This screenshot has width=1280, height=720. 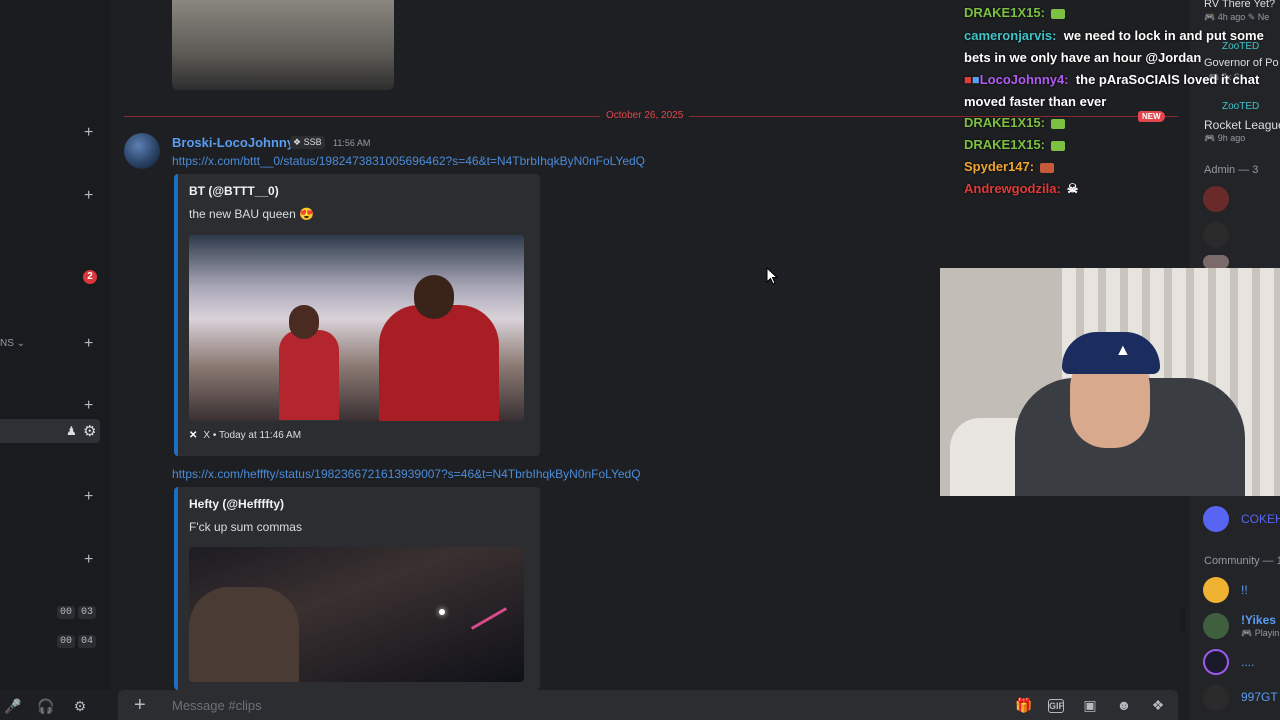 I want to click on scrollbar-thumb, so click(x=1183, y=621).